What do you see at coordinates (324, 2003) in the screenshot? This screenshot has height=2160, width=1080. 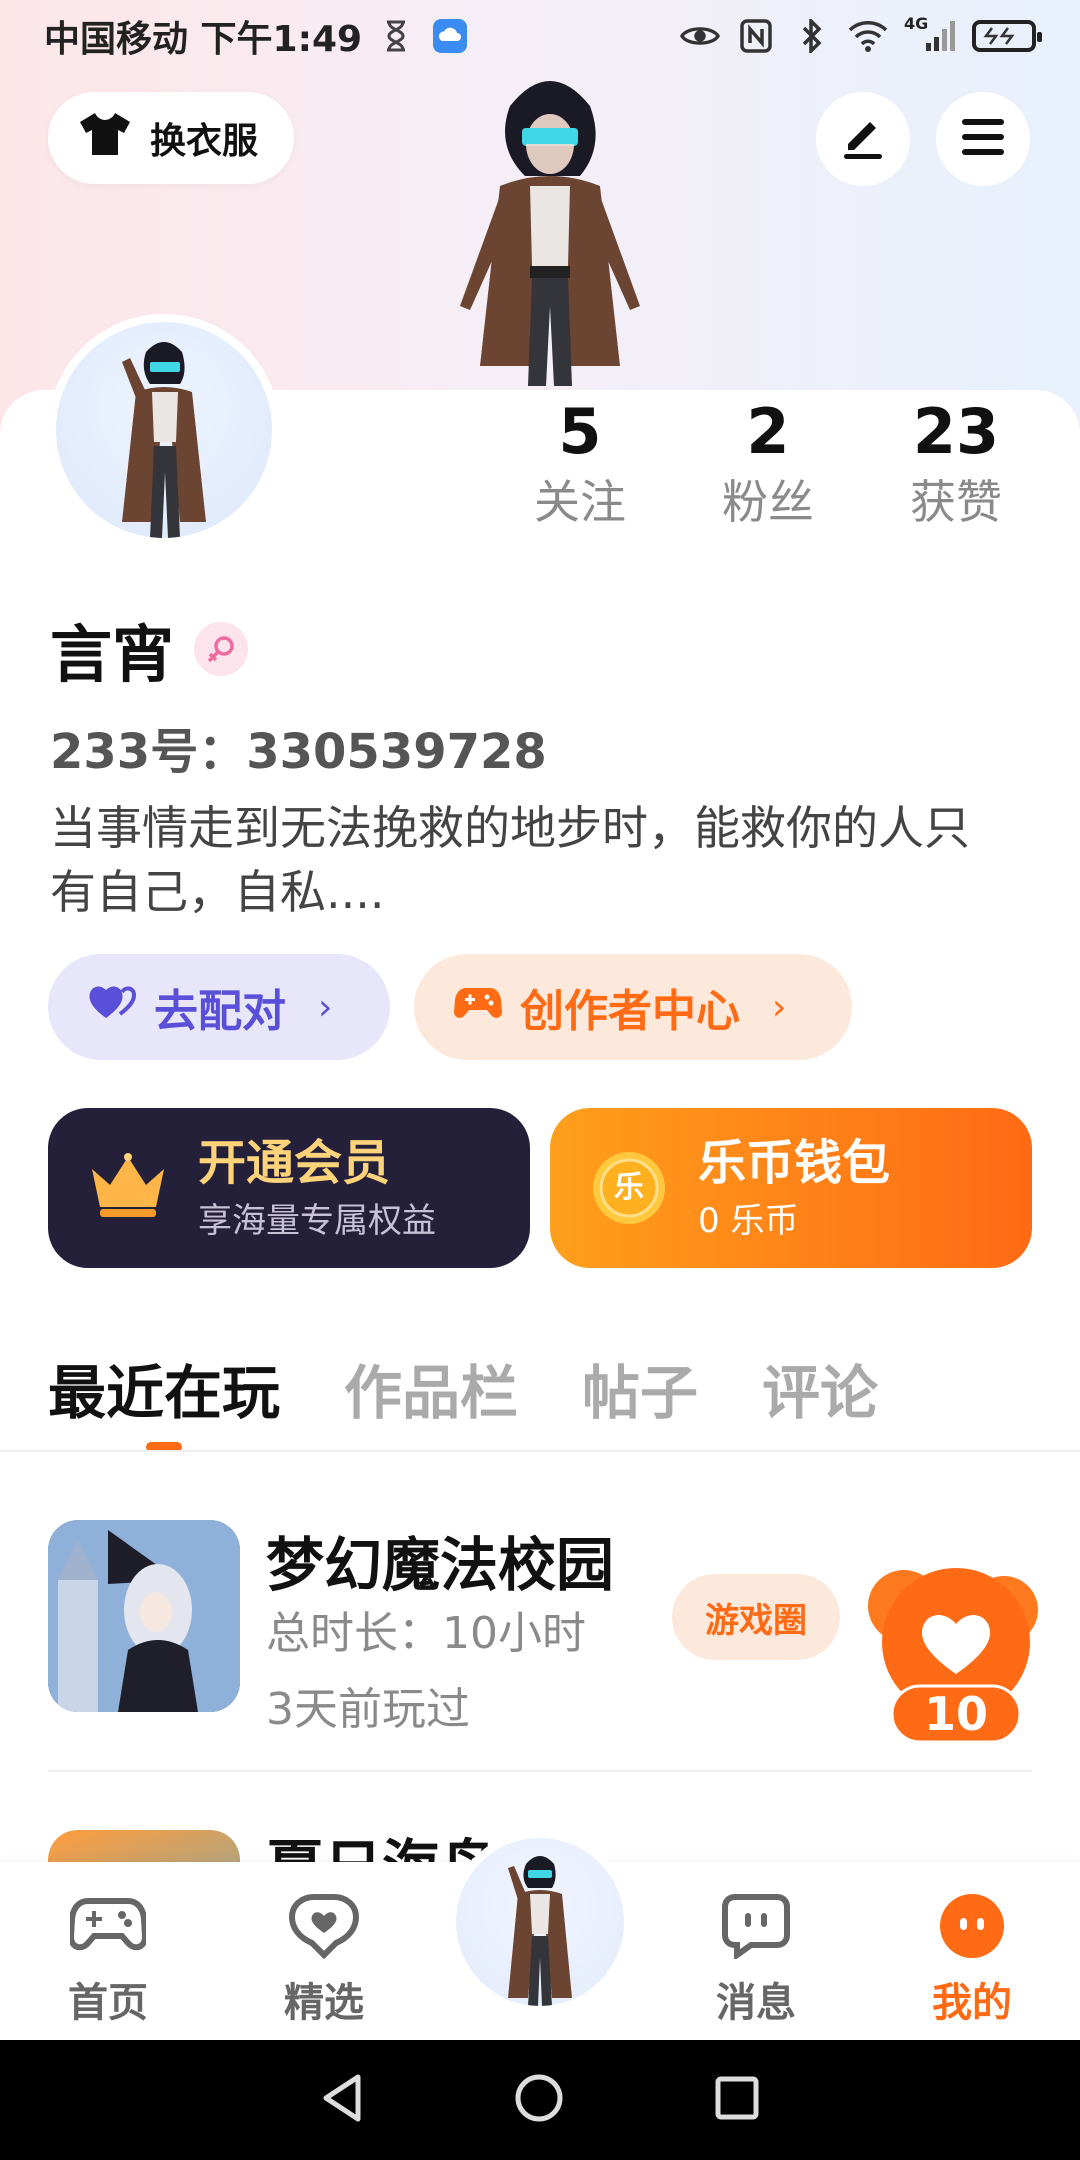 I see `nav-featured-label: 精选` at bounding box center [324, 2003].